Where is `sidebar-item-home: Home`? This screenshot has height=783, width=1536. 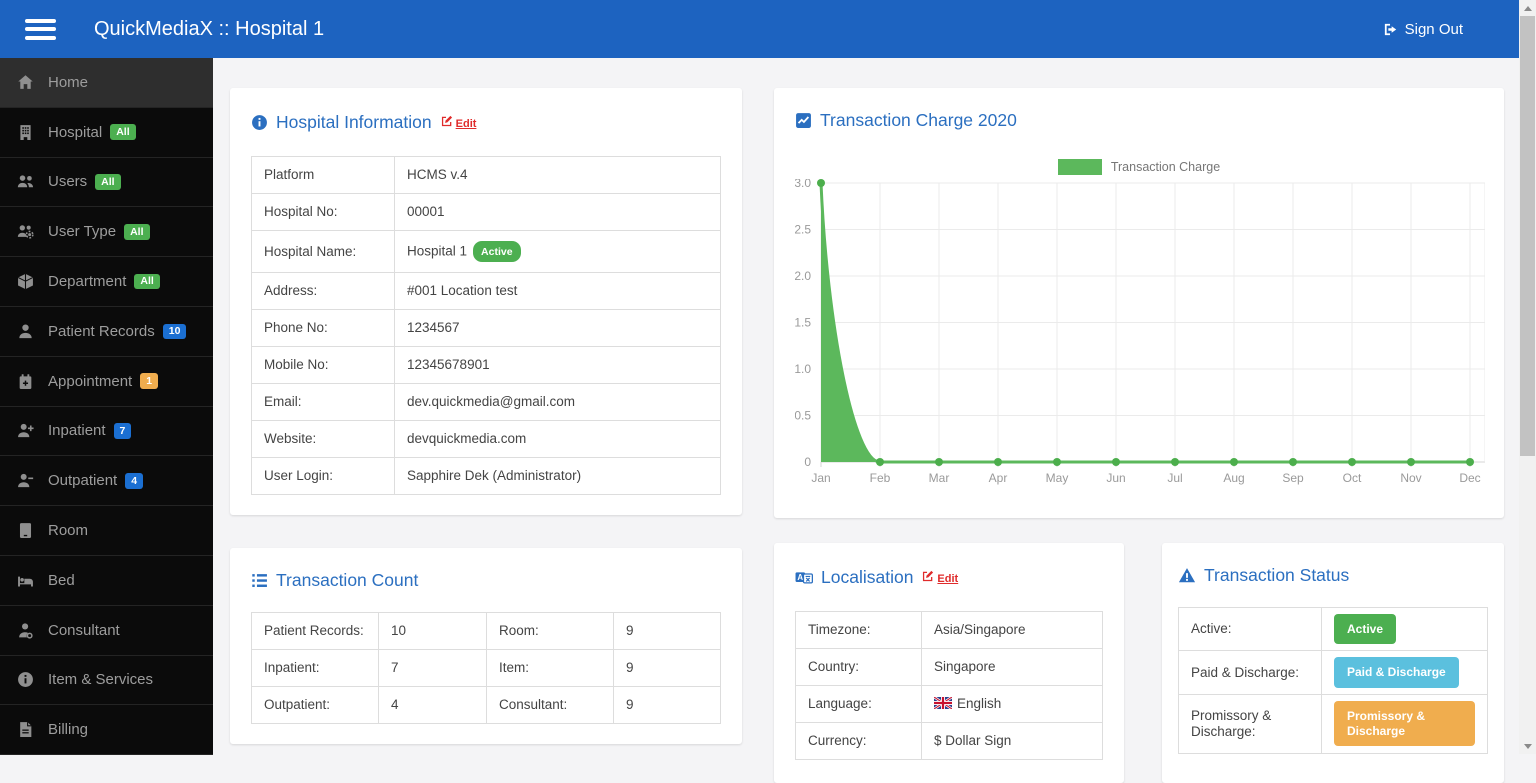 sidebar-item-home: Home is located at coordinates (106, 83).